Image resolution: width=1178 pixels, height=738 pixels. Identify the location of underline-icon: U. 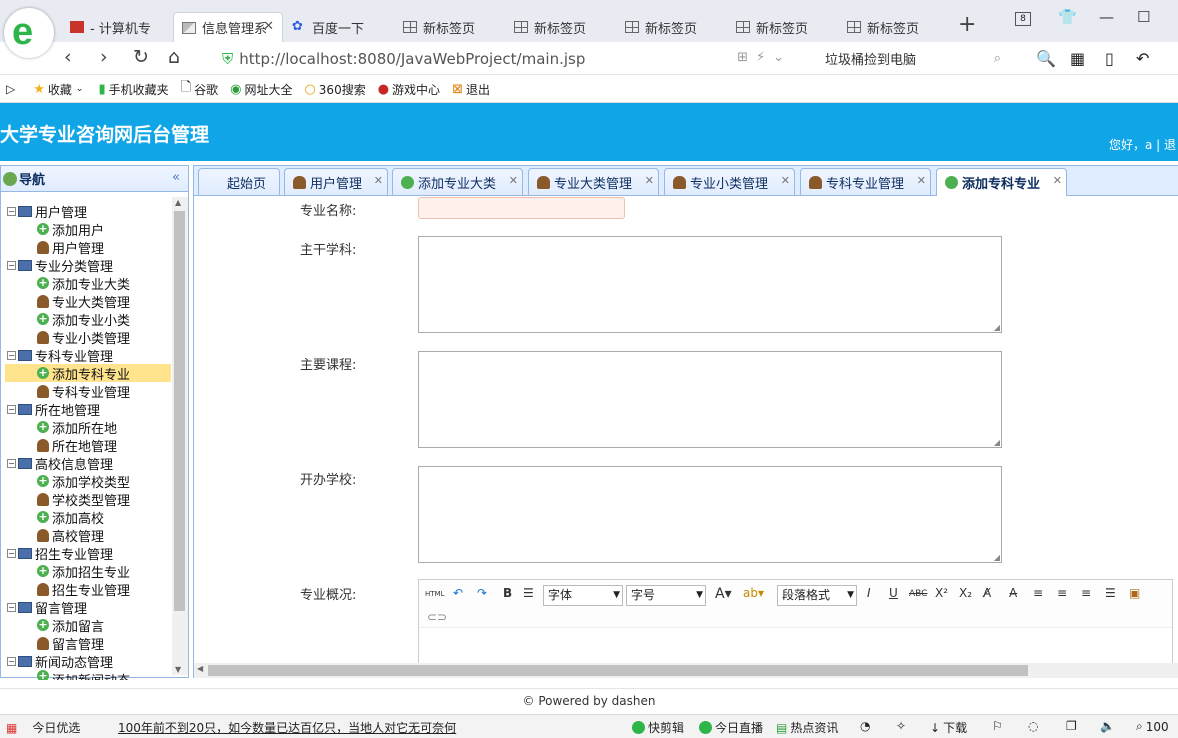
(893, 593).